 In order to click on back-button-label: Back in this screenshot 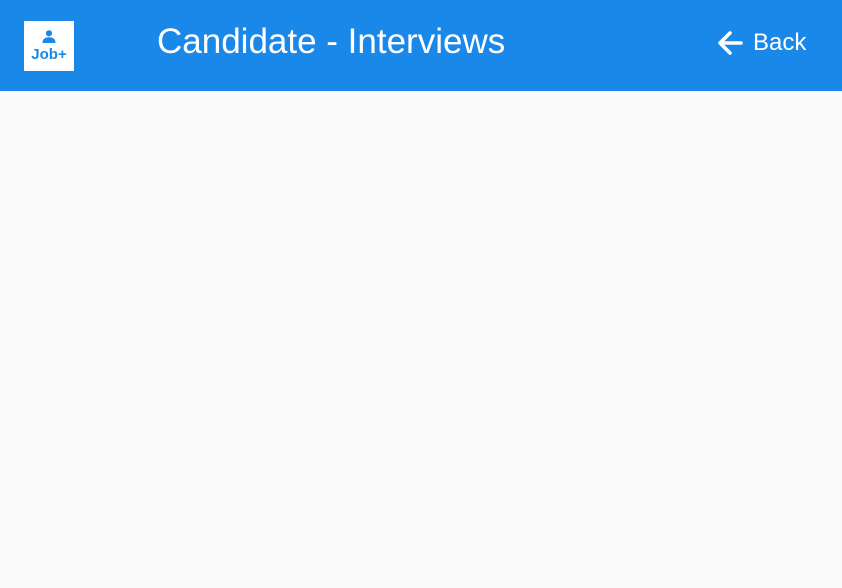, I will do `click(780, 42)`.